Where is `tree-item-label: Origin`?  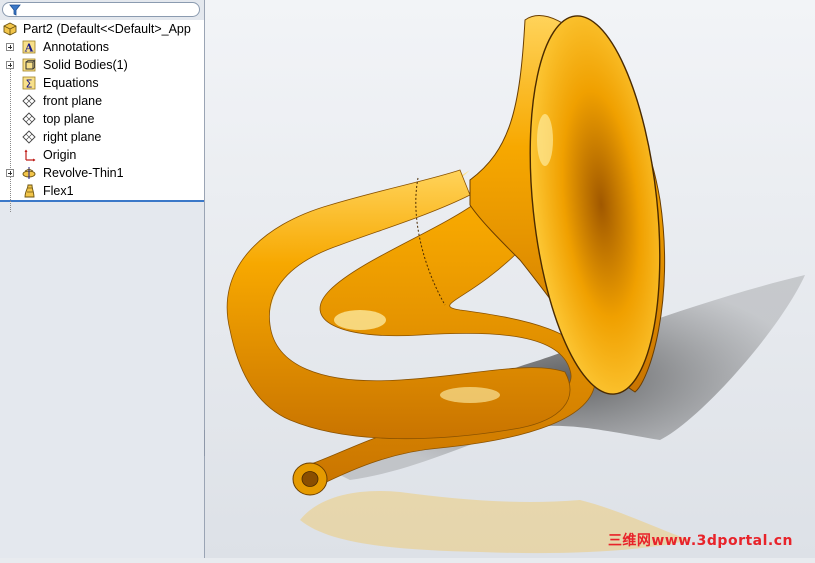 tree-item-label: Origin is located at coordinates (60, 155).